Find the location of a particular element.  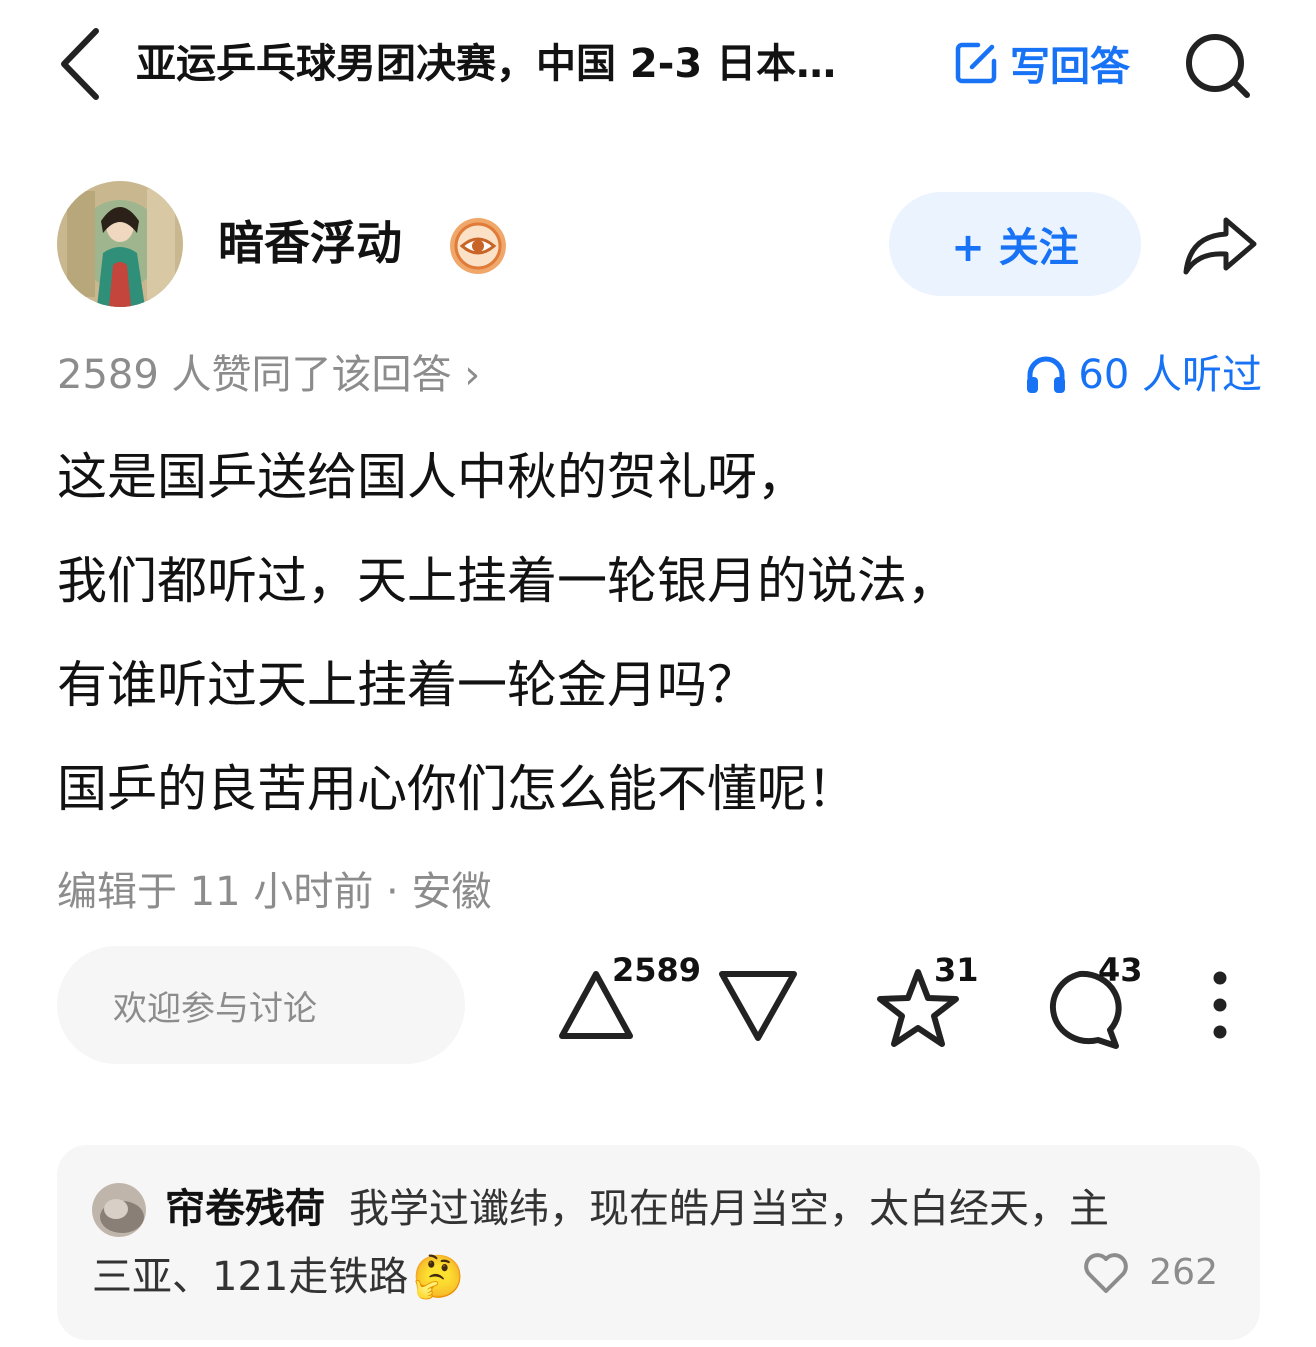

comment-line-1: 帘卷残荷 我学过谶纬，现在皓月当空，太白经天，主 is located at coordinates (637, 1209).